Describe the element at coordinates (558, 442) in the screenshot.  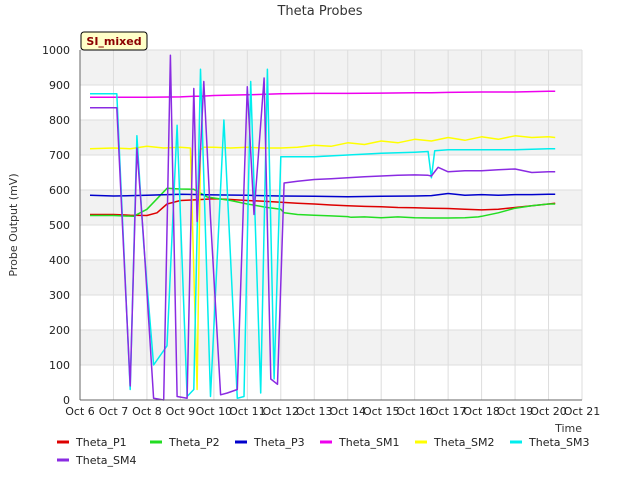
I see `legend-label: Theta_SM3` at that location.